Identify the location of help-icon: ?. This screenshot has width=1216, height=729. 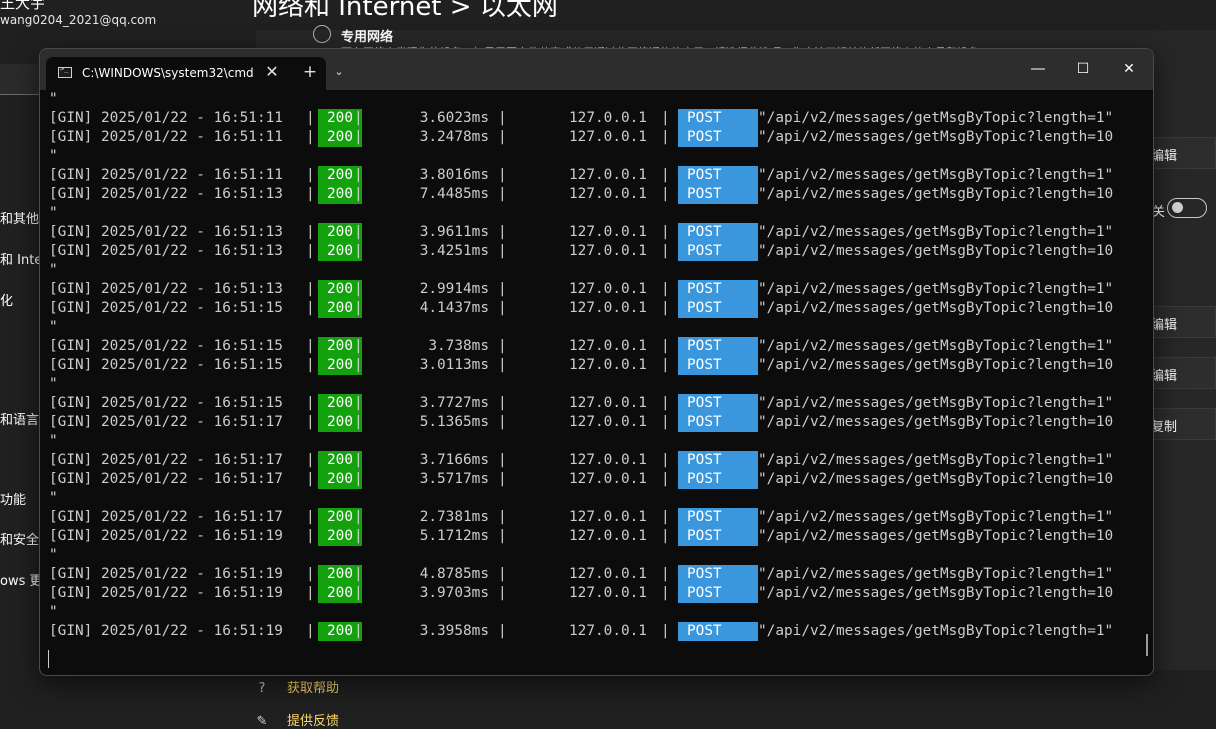
(262, 688).